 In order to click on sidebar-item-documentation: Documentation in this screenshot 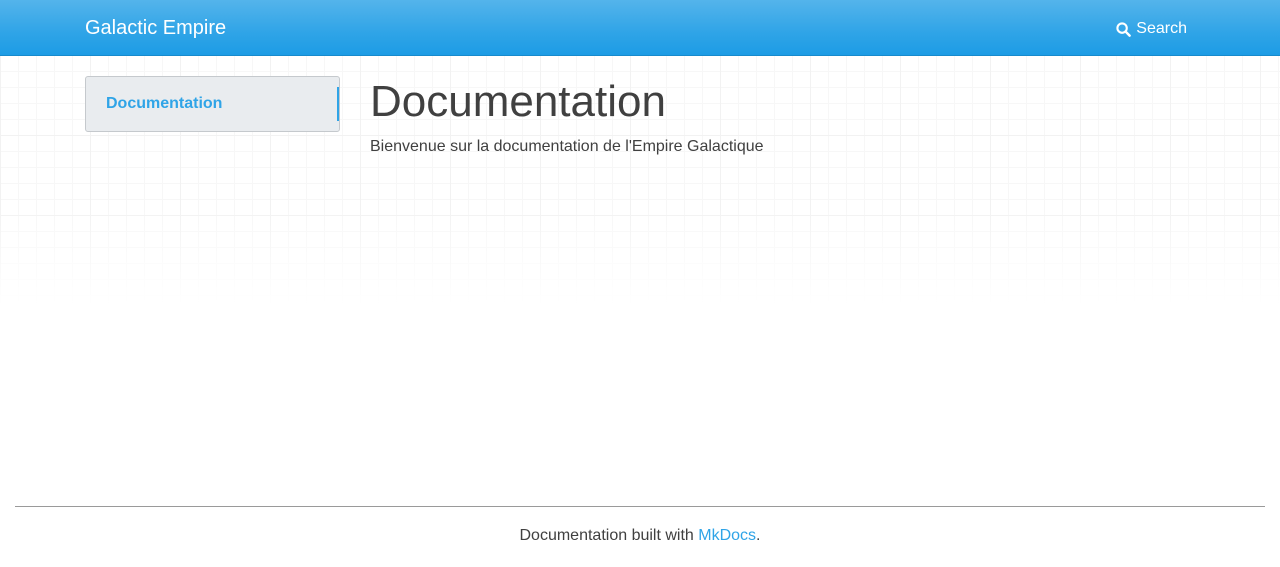, I will do `click(212, 104)`.